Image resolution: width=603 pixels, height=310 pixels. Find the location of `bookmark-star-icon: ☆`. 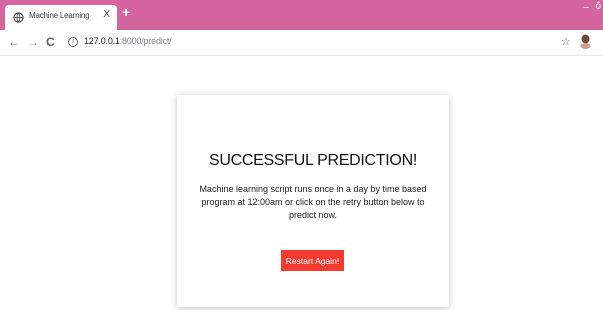

bookmark-star-icon: ☆ is located at coordinates (566, 41).